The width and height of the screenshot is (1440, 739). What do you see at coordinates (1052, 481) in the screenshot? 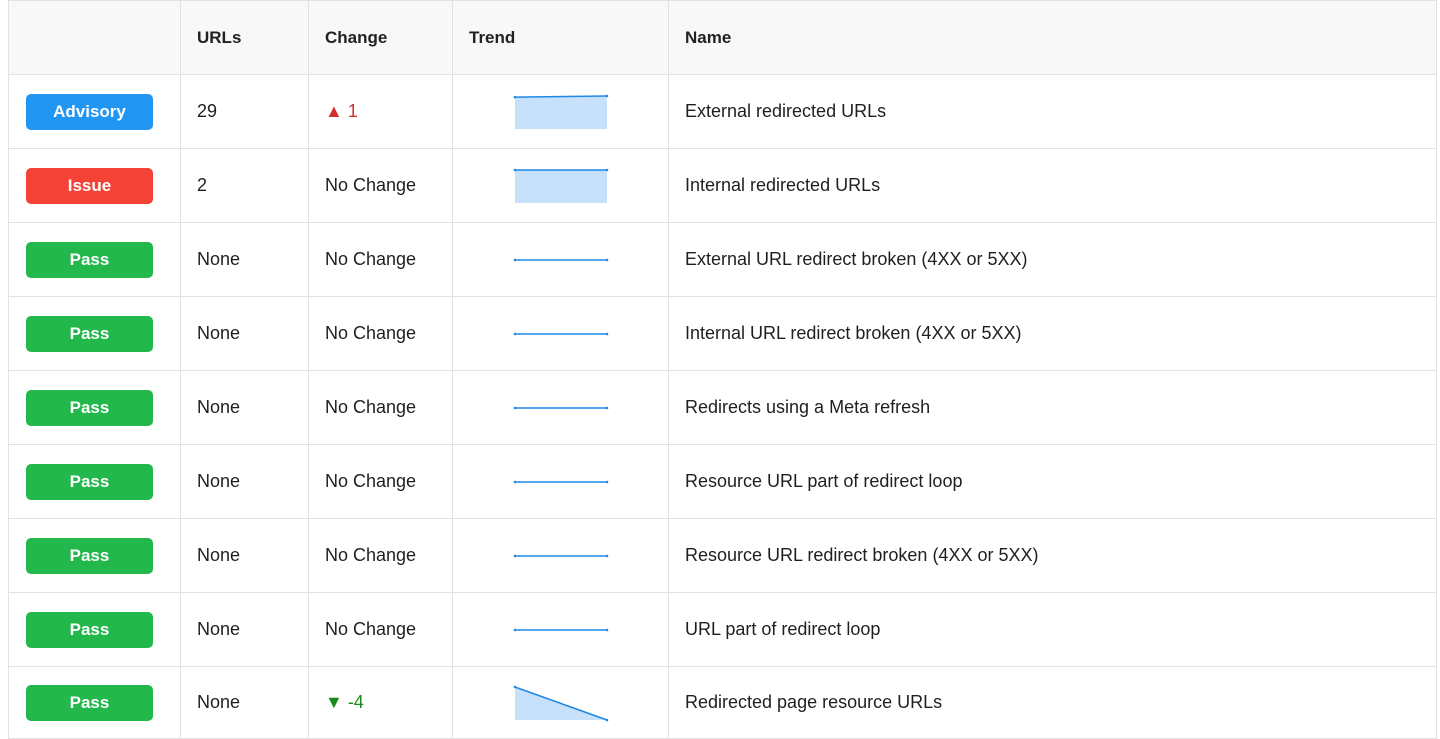
I see `issue-name: Resource URL part of redirect loop` at bounding box center [1052, 481].